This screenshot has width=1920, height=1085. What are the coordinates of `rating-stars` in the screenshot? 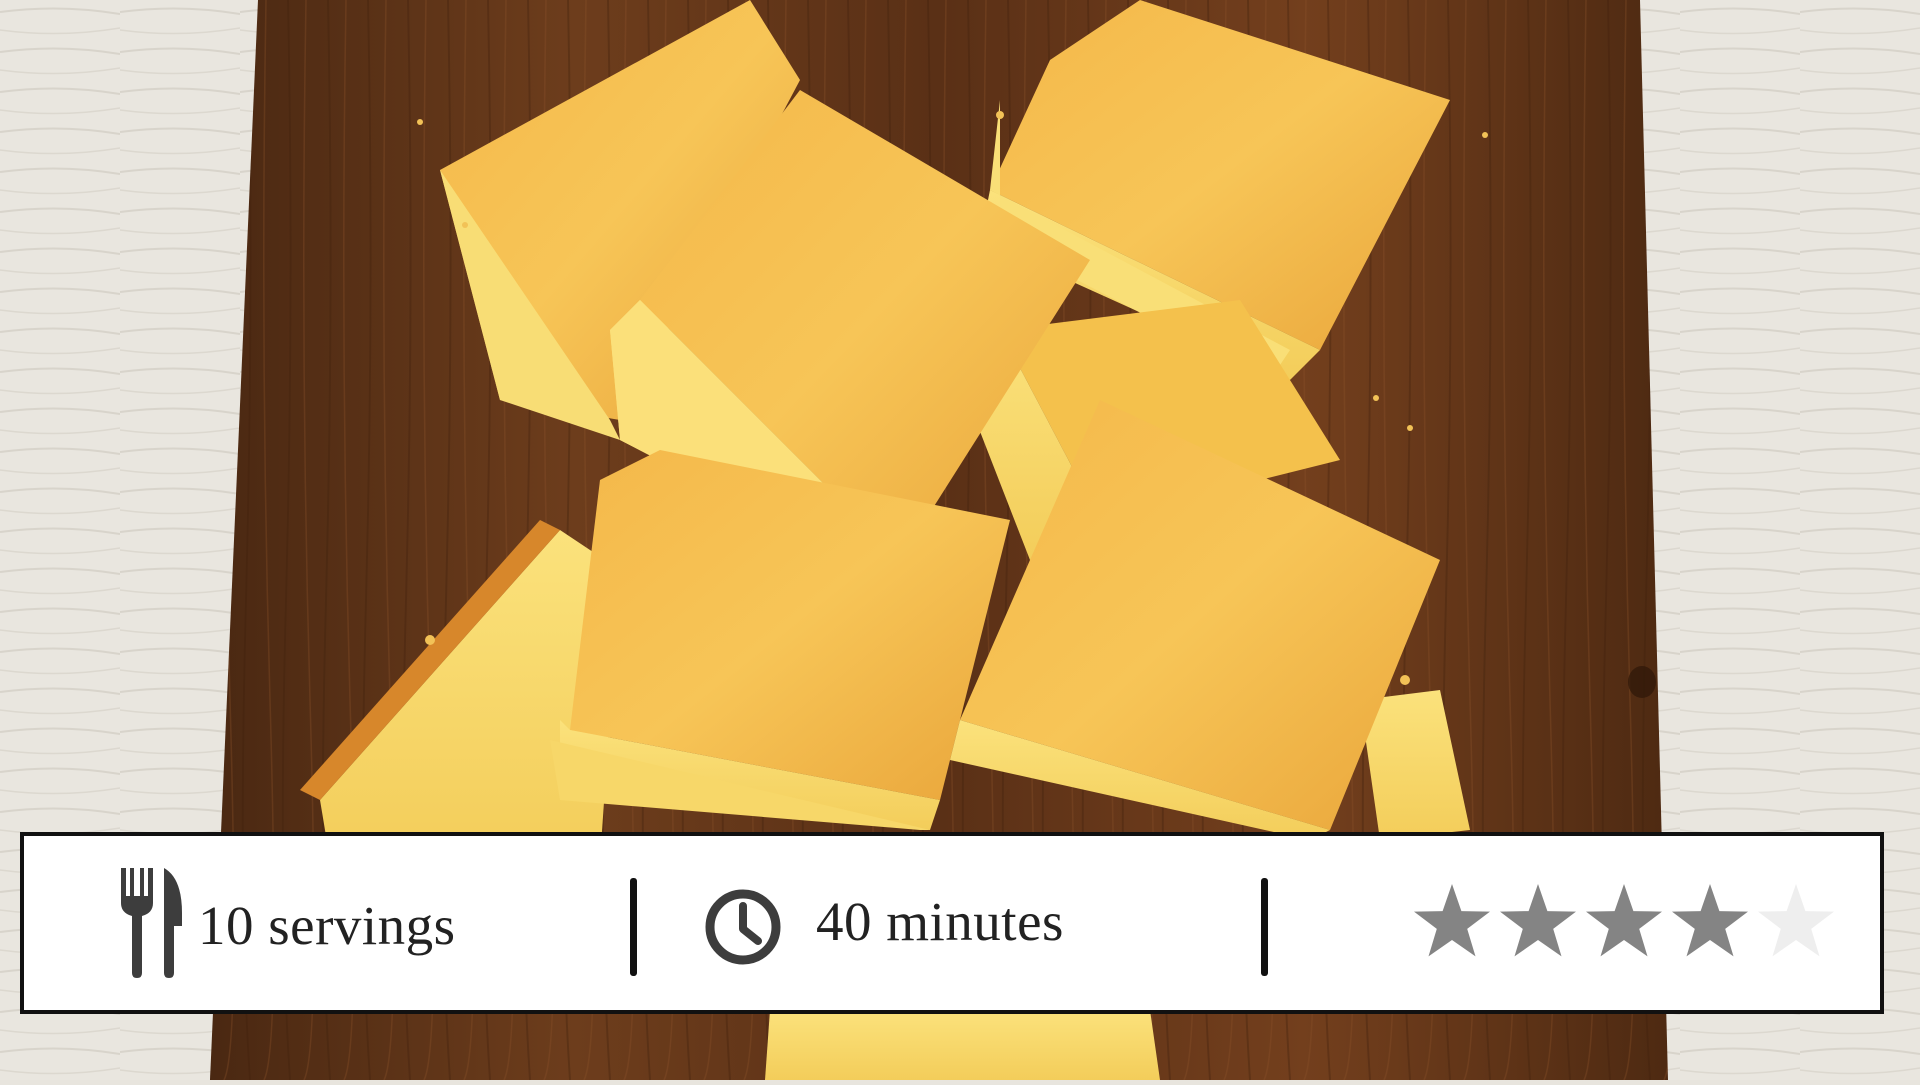 It's located at (1632, 922).